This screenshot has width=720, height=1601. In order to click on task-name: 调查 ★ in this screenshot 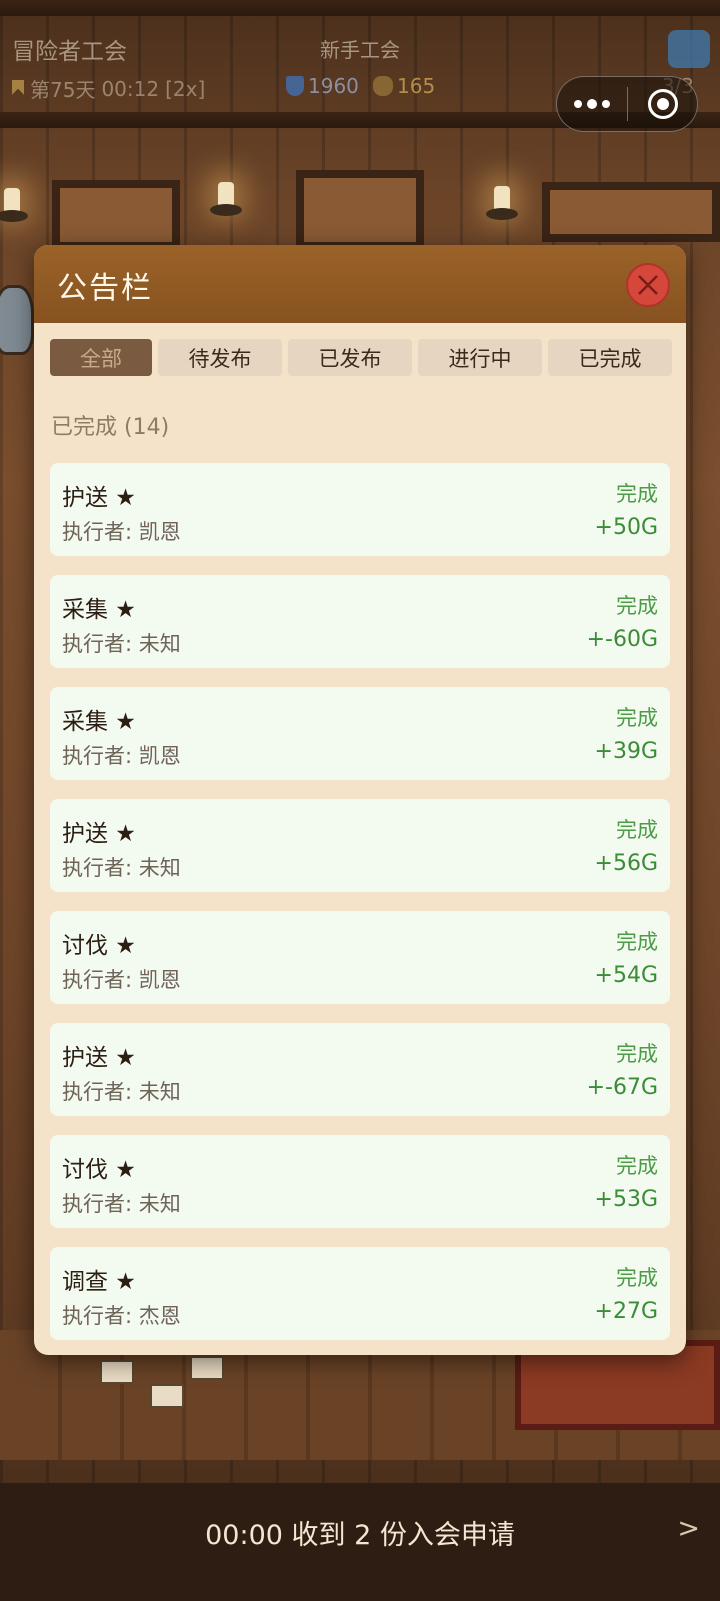, I will do `click(99, 1282)`.